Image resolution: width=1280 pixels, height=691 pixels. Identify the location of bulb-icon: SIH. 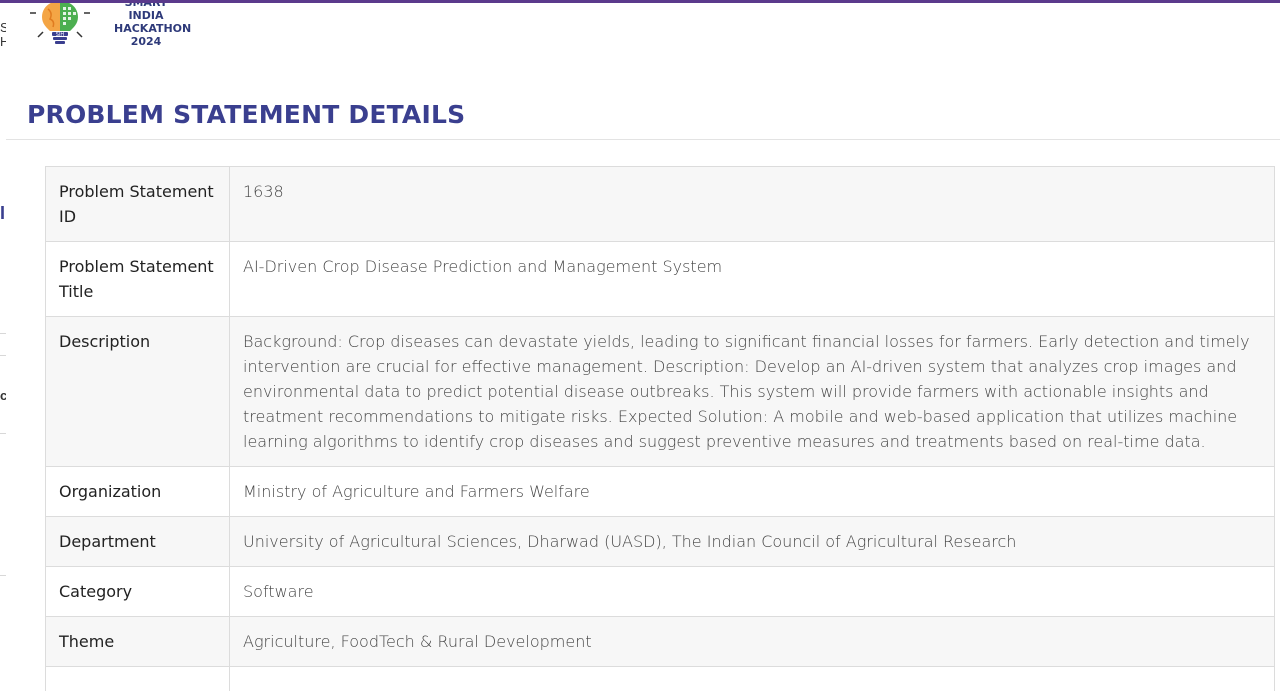
(60, 23).